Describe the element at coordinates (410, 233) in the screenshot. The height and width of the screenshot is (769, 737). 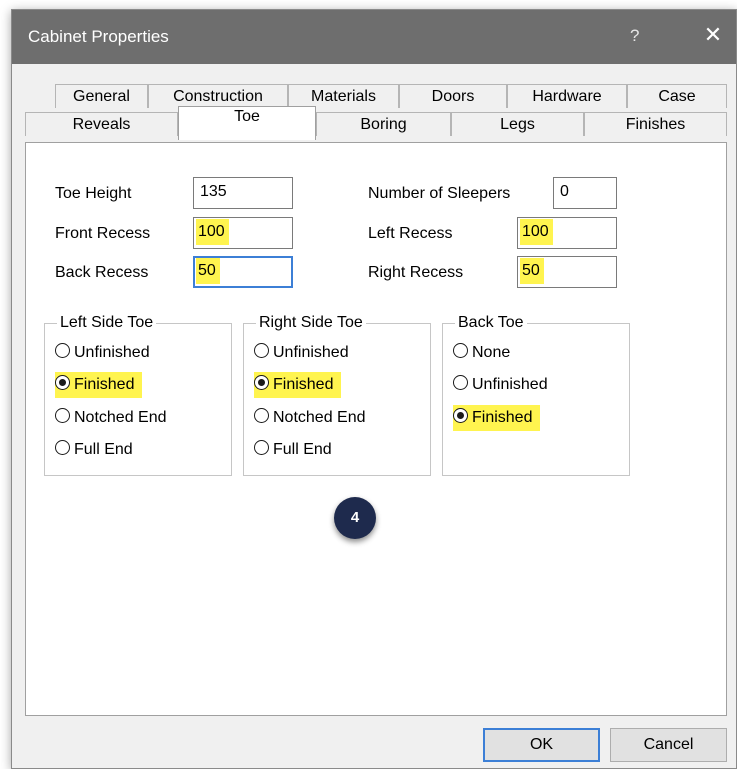
I see `left-recess-label: Left Recess` at that location.